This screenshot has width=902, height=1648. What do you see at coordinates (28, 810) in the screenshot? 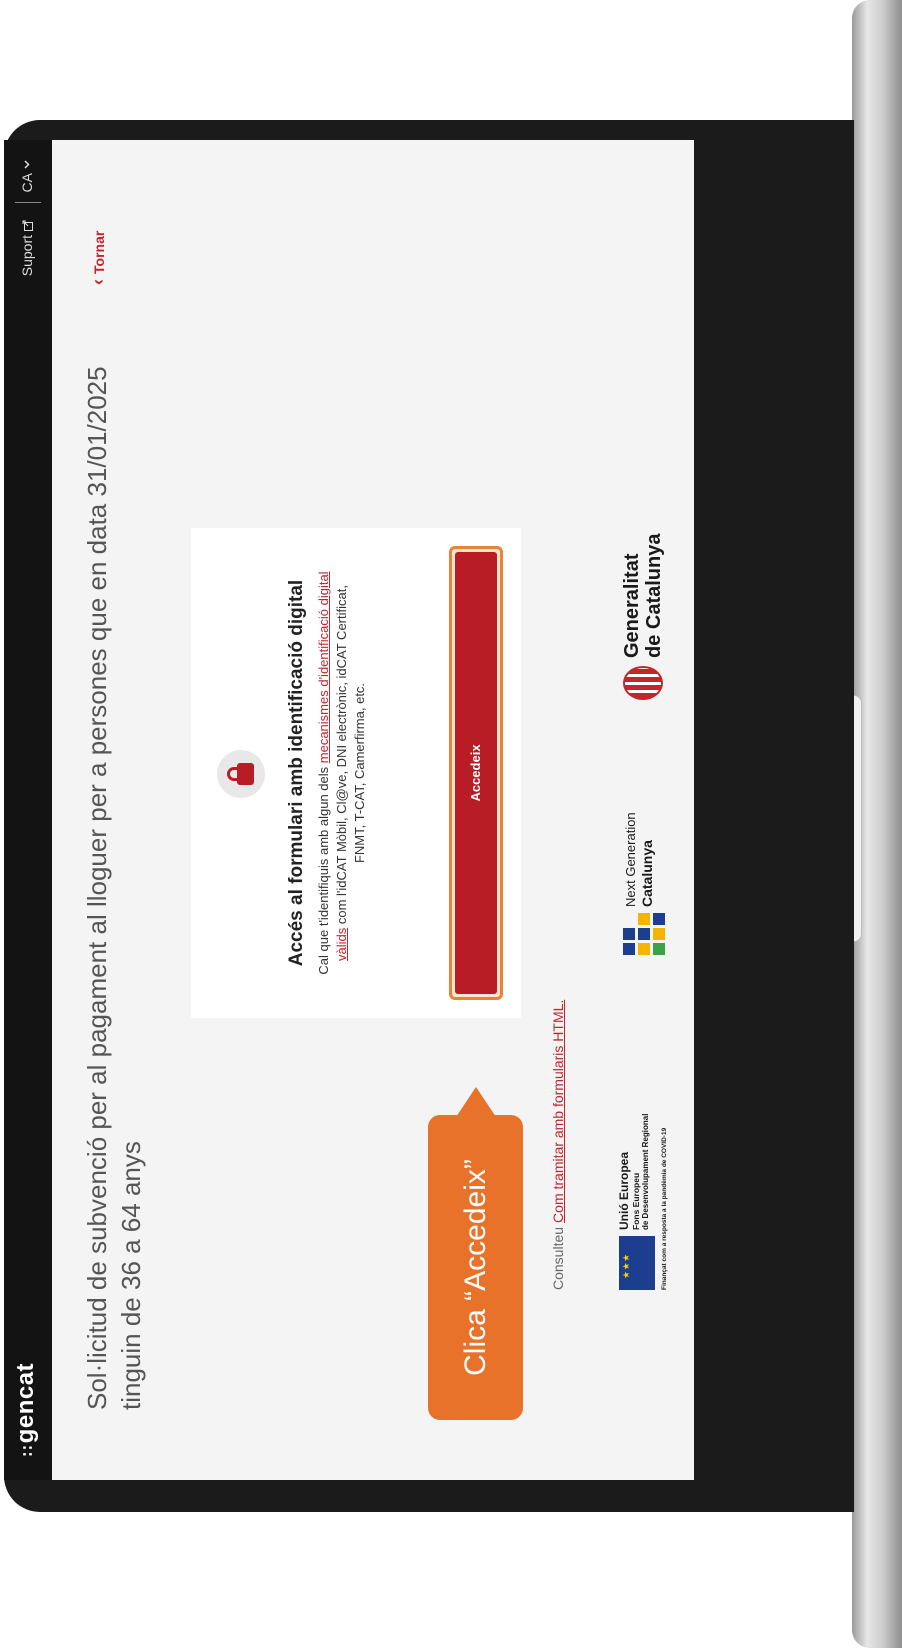
I see `top-bar: ∷gencat Suport CA` at bounding box center [28, 810].